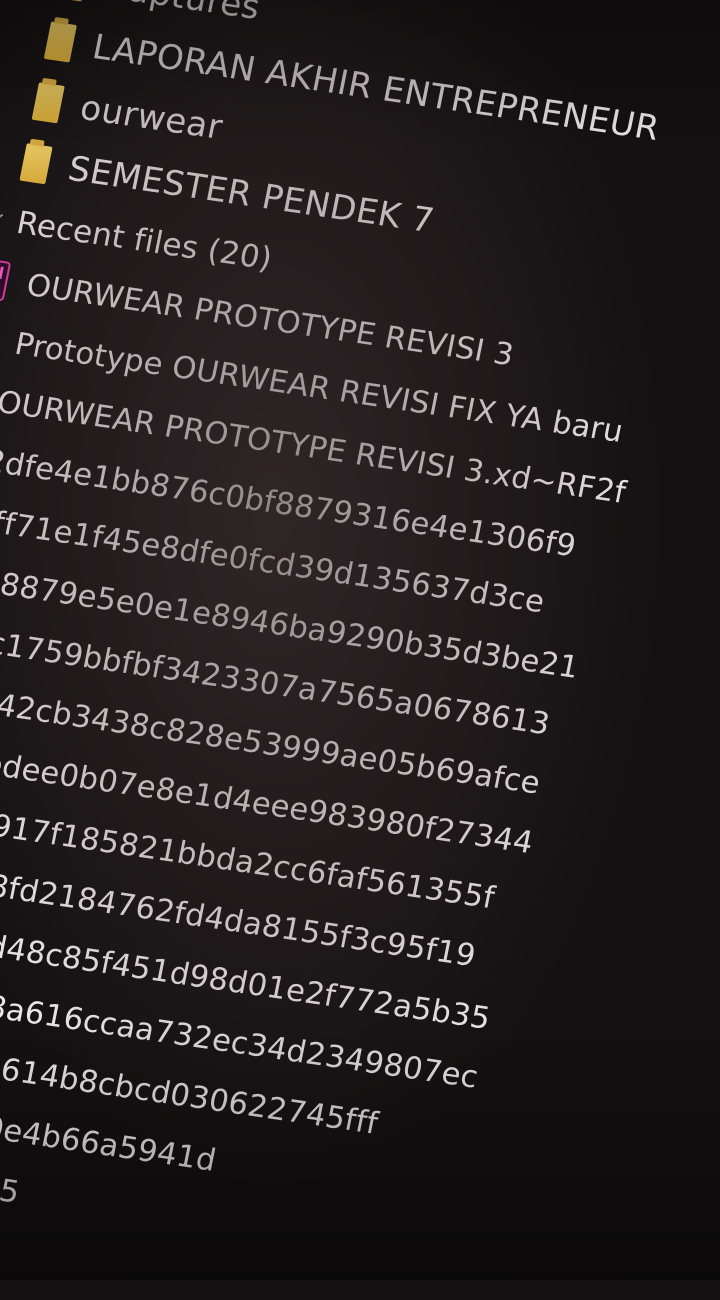 The image size is (720, 1300). What do you see at coordinates (151, 117) in the screenshot?
I see `folder-label: ourwear` at bounding box center [151, 117].